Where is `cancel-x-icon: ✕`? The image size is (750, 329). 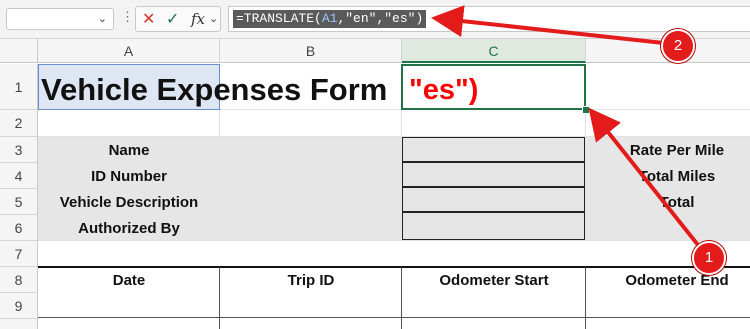
cancel-x-icon: ✕ is located at coordinates (148, 19).